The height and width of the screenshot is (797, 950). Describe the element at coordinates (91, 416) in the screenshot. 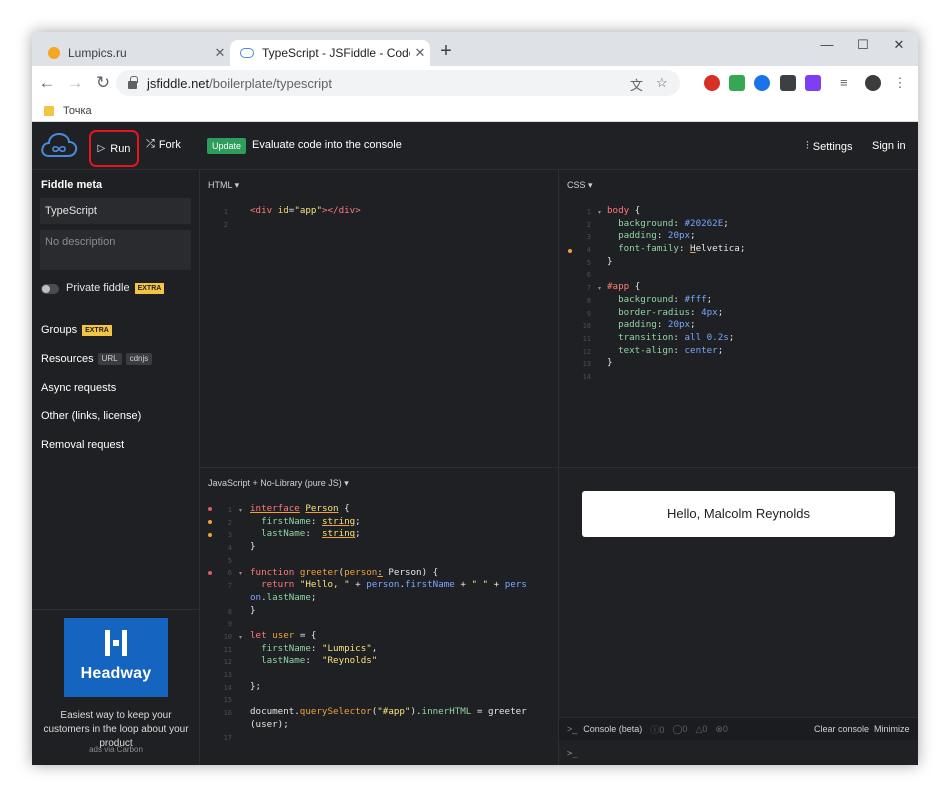

I see `sidebar-item-other: Other (links, license)` at that location.